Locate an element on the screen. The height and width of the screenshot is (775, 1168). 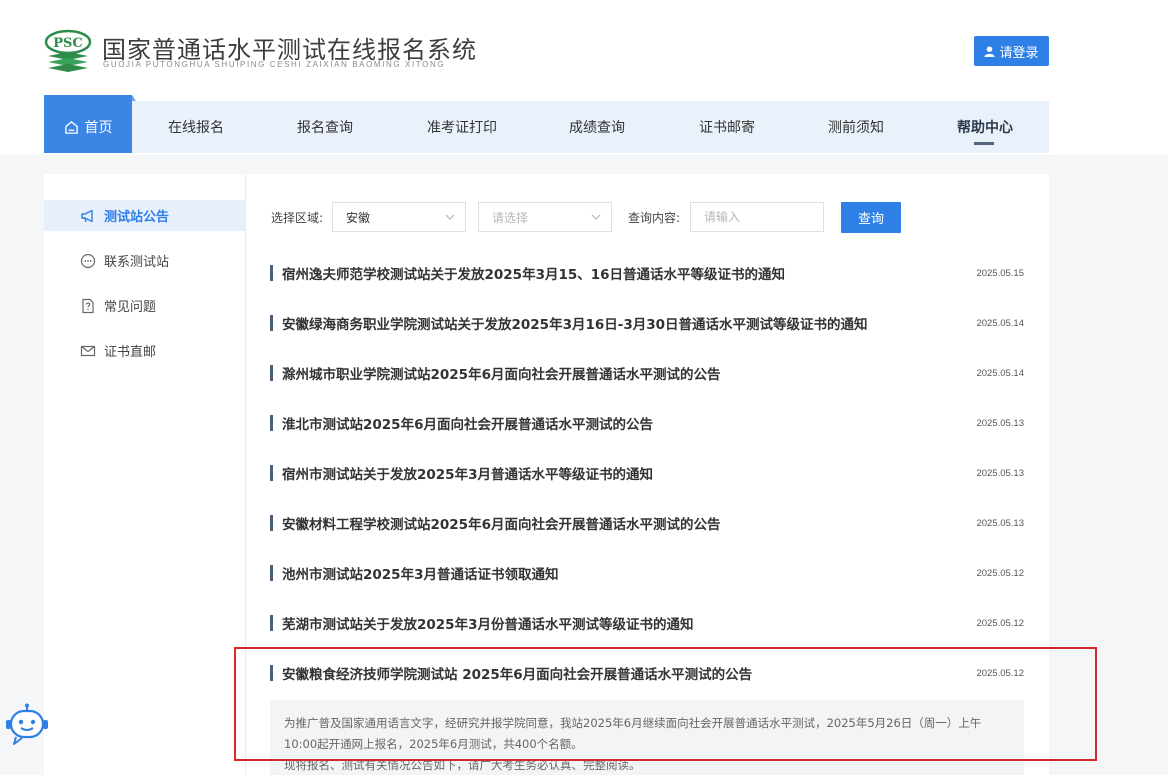
query-input is located at coordinates (757, 217).